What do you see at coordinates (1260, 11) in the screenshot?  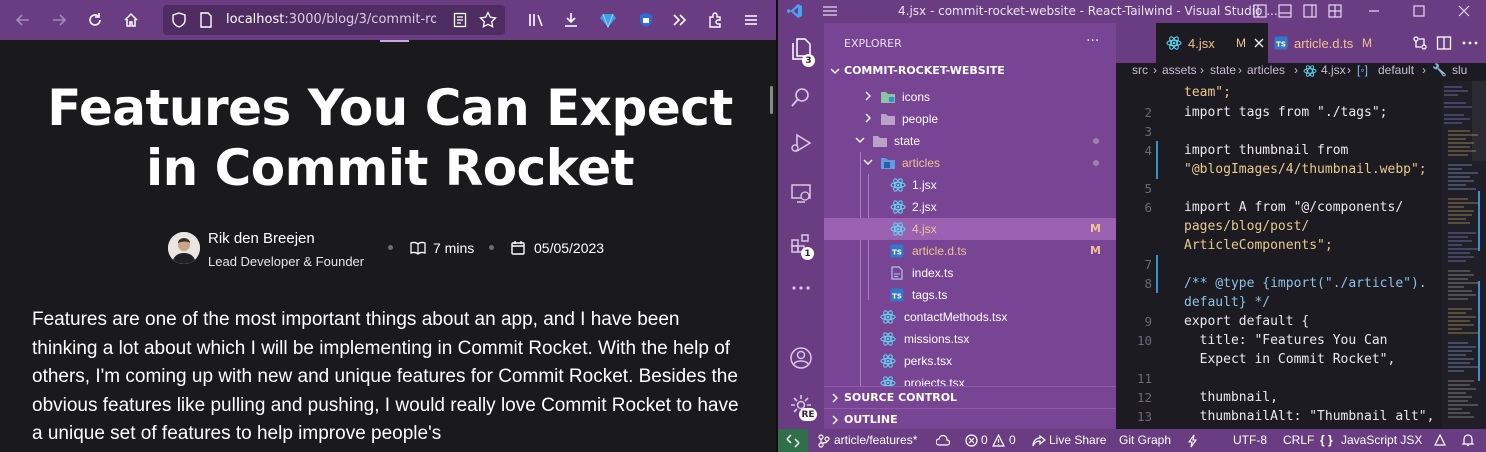 I see `toggle-sidebar-icon` at bounding box center [1260, 11].